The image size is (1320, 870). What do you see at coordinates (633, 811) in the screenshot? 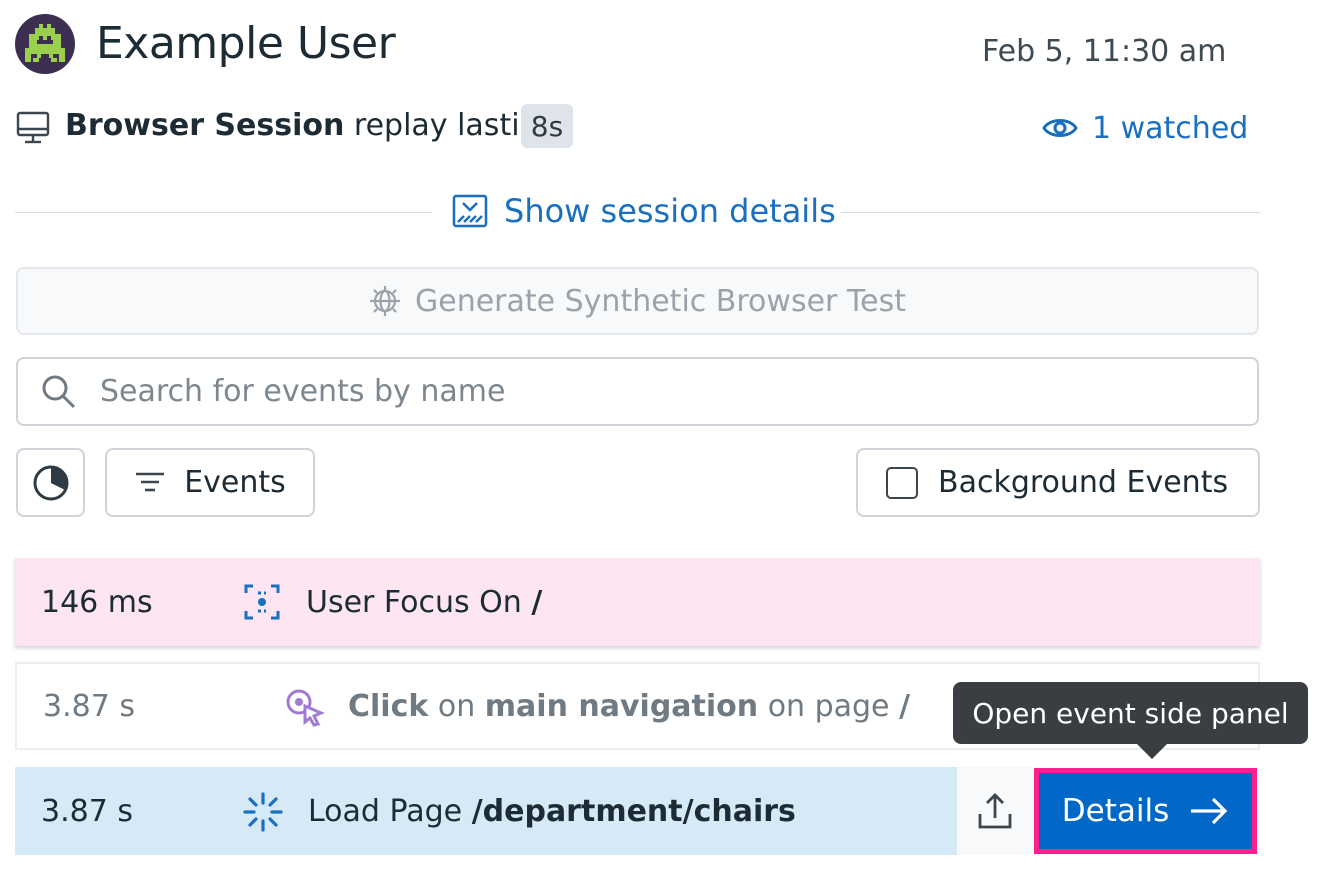
I see `event-target: /department/chairs` at bounding box center [633, 811].